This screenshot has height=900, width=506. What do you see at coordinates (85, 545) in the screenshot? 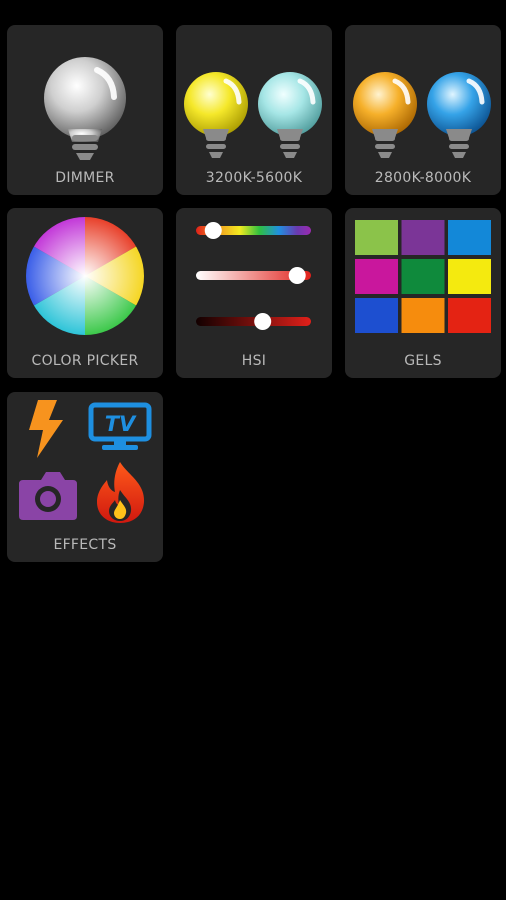
I see `effects-label: EFFECTS` at bounding box center [85, 545].